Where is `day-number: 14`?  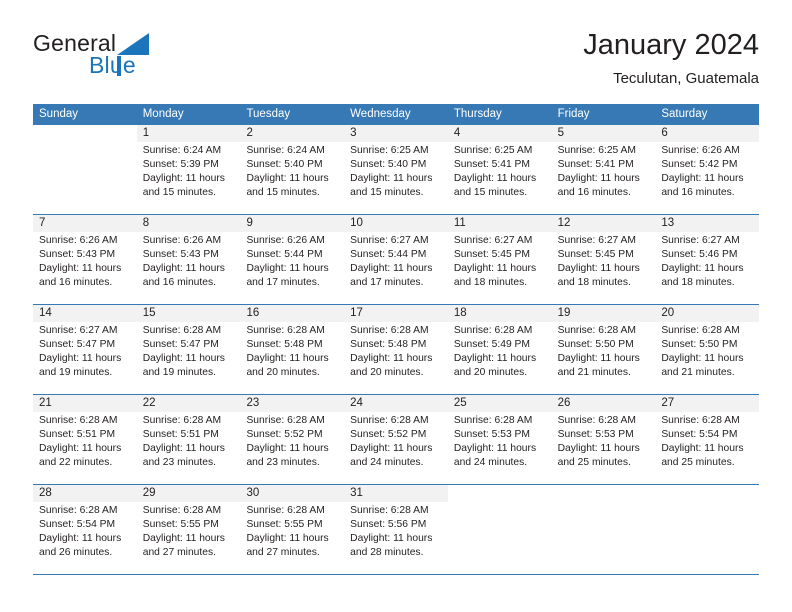 day-number: 14 is located at coordinates (85, 313).